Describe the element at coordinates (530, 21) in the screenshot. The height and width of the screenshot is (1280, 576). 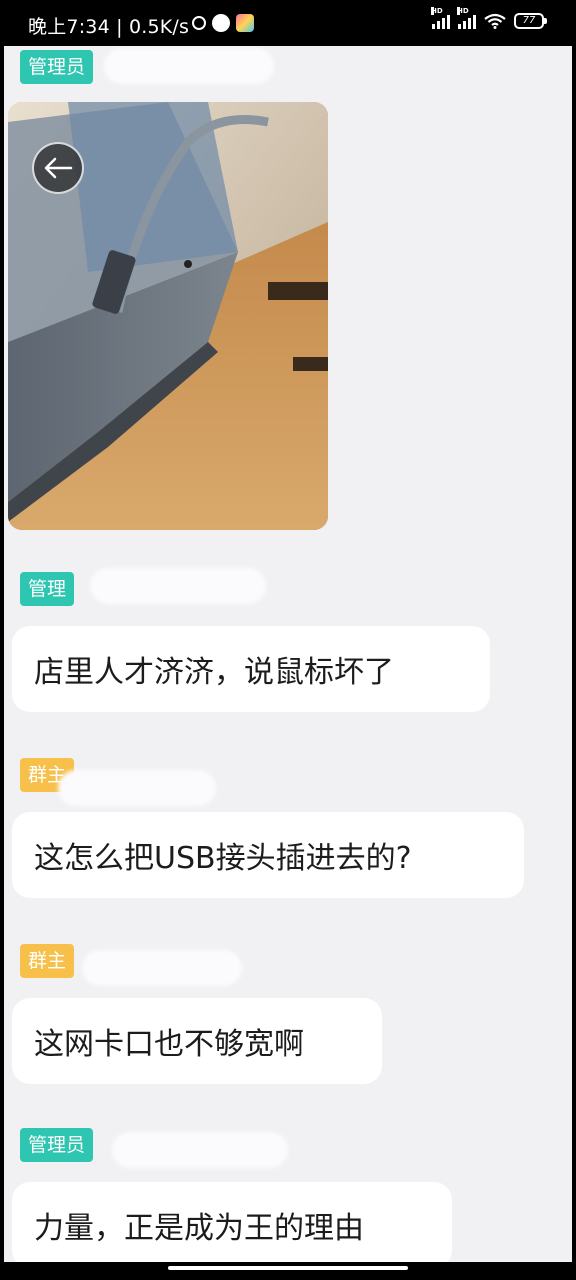
I see `battery-icon: 77` at that location.